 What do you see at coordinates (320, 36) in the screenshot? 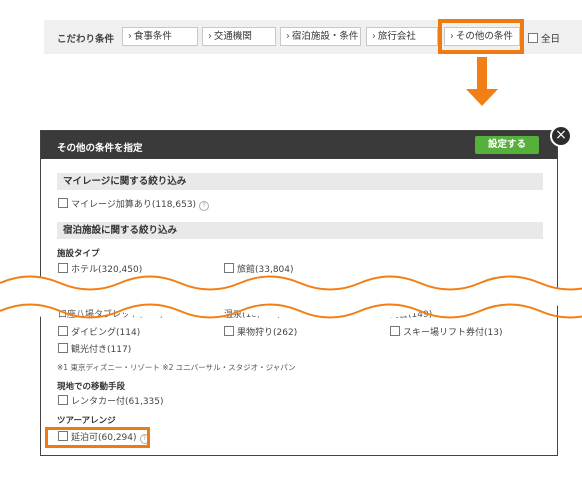
I see `filter-lodging-button: › 宿泊施設・条件` at bounding box center [320, 36].